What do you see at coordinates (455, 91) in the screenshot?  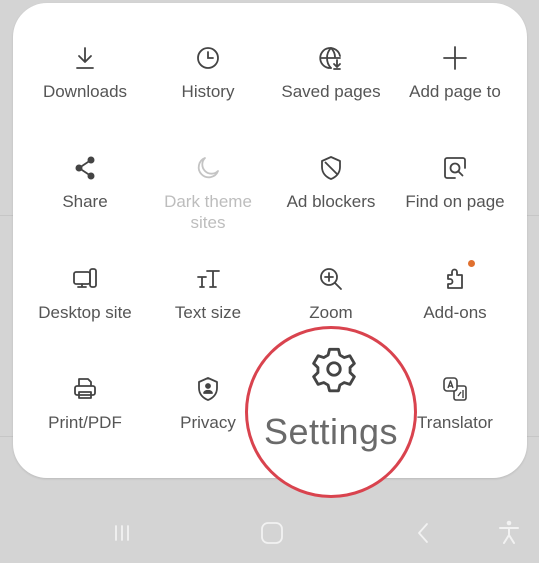 I see `menu-item-label: Add page to` at bounding box center [455, 91].